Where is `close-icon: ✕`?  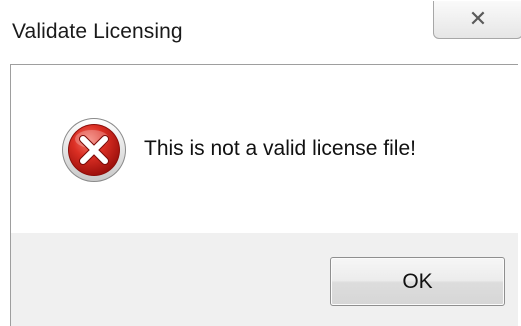 close-icon: ✕ is located at coordinates (478, 19).